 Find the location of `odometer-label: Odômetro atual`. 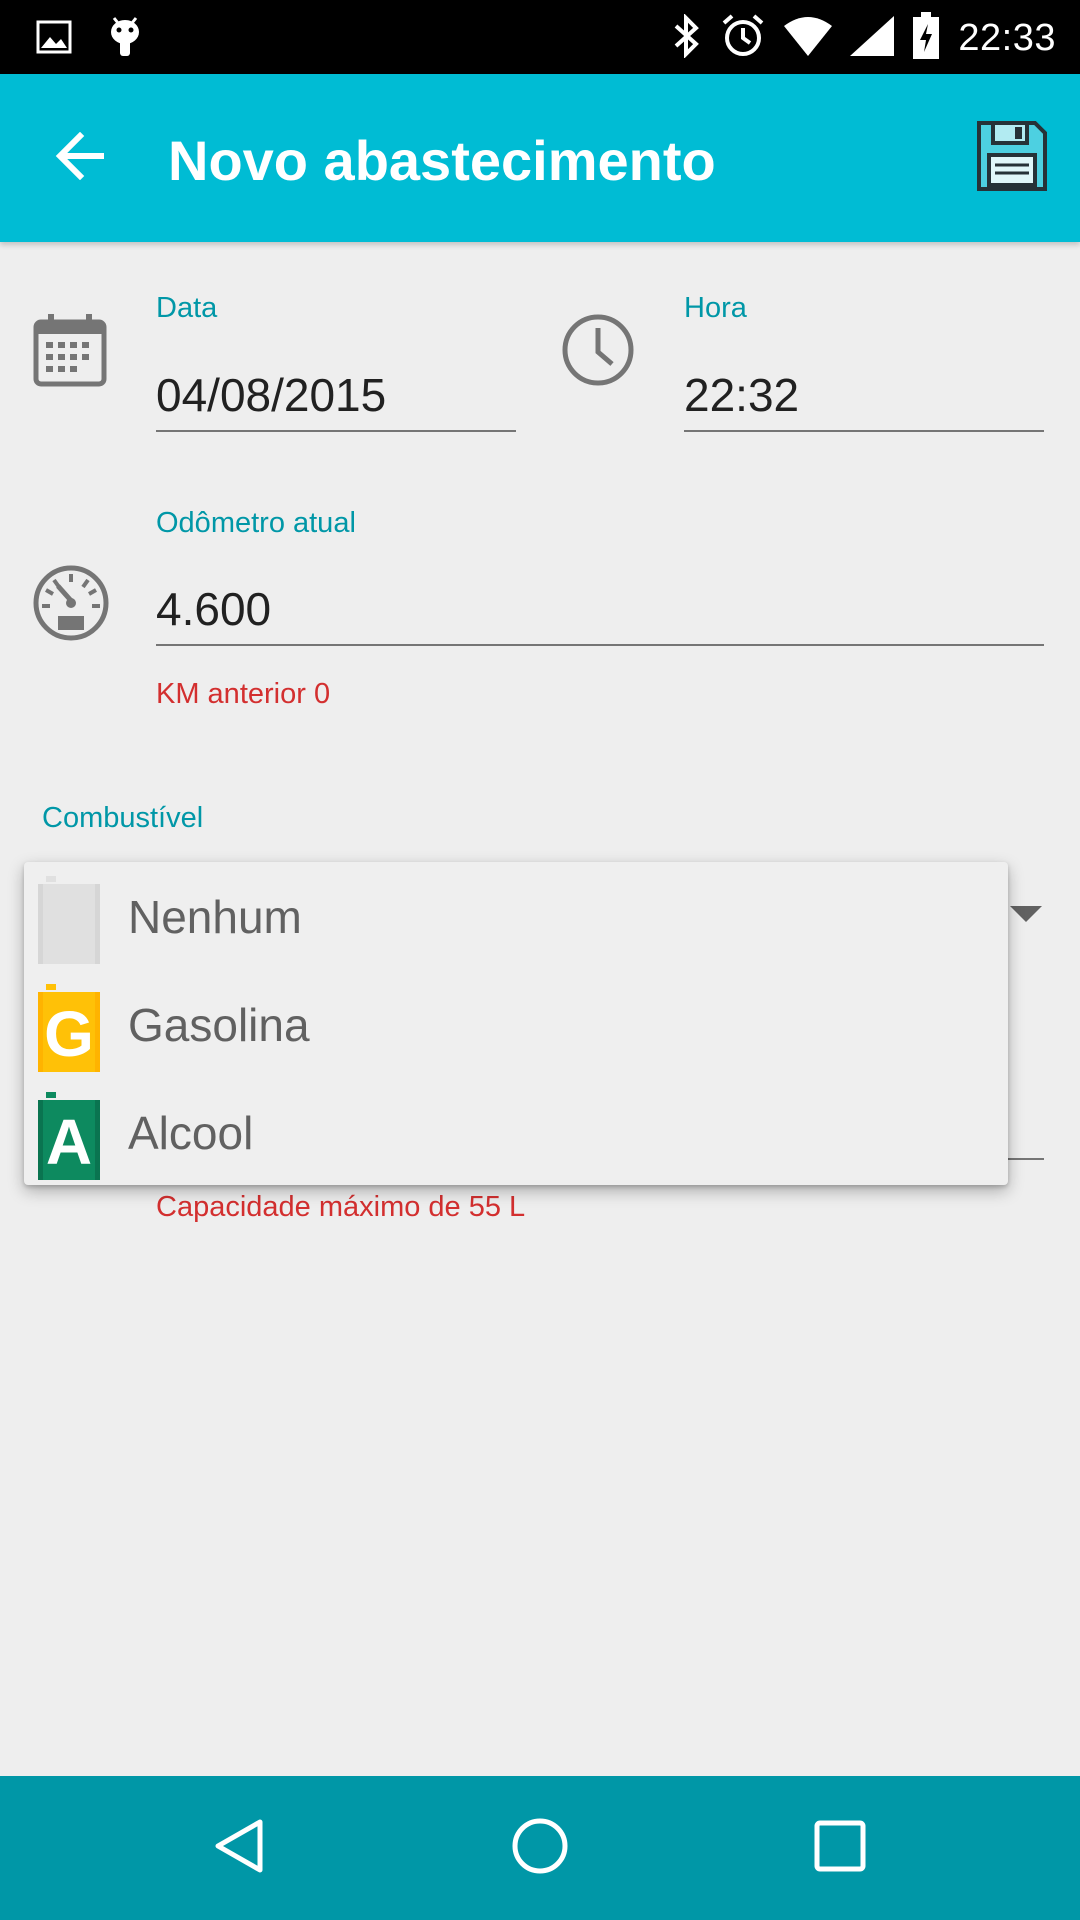

odometer-label: Odômetro atual is located at coordinates (256, 523).